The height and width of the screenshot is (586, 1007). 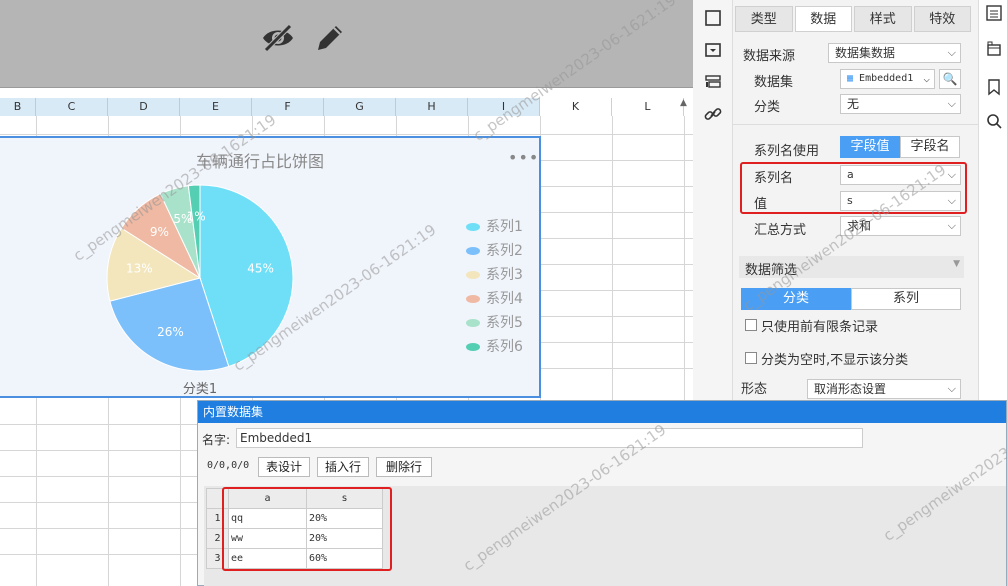 I want to click on insert-row-button: 插入行, so click(x=343, y=467).